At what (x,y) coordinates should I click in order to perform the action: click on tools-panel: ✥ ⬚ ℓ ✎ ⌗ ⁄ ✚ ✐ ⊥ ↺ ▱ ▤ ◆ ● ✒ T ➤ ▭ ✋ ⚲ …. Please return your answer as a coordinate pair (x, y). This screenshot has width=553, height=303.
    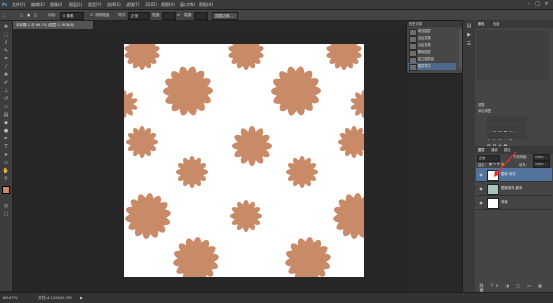
    Looking at the image, I should click on (6, 156).